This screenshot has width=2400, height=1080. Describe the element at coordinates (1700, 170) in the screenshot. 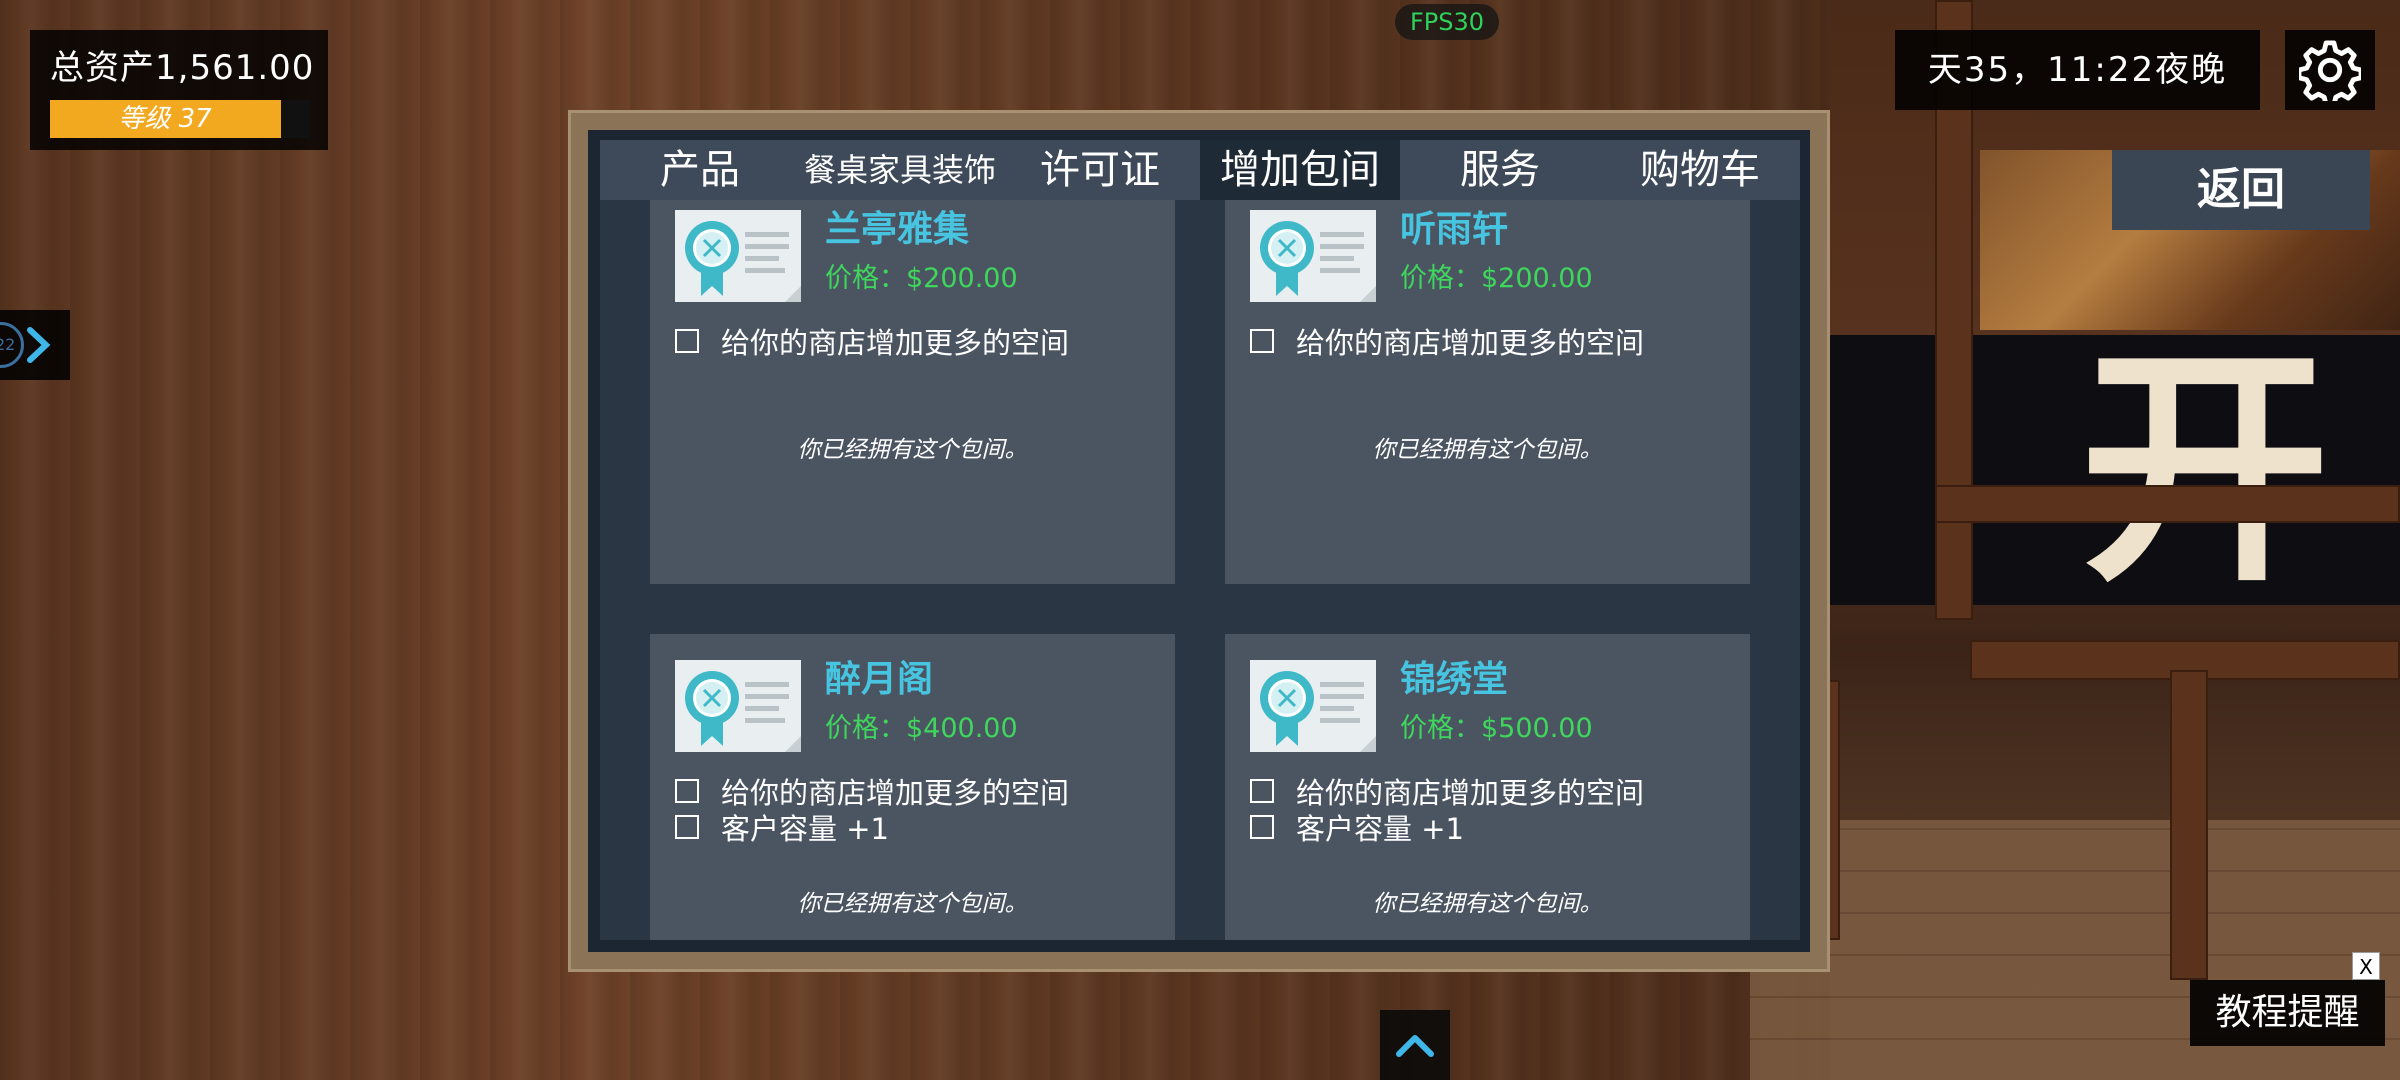

I see `tab-cart: 购物车` at that location.